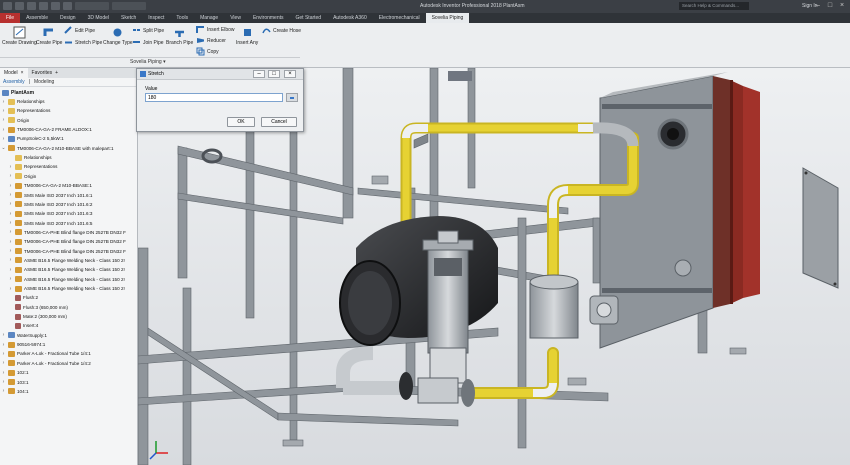  Describe the element at coordinates (448, 307) in the screenshot. I see `pump-valve` at that location.